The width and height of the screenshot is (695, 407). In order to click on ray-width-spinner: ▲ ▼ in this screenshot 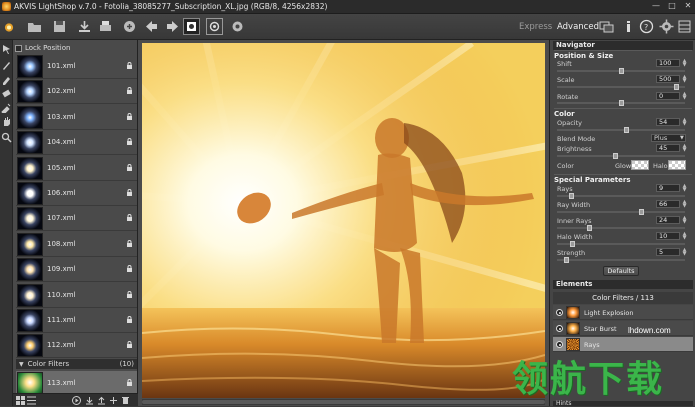, I will do `click(684, 204)`.